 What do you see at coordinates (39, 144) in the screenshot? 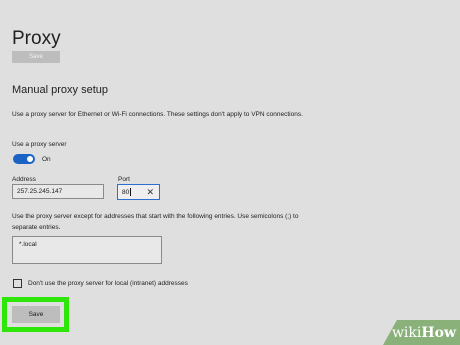
I see `use-proxy-label: Use a proxy server` at bounding box center [39, 144].